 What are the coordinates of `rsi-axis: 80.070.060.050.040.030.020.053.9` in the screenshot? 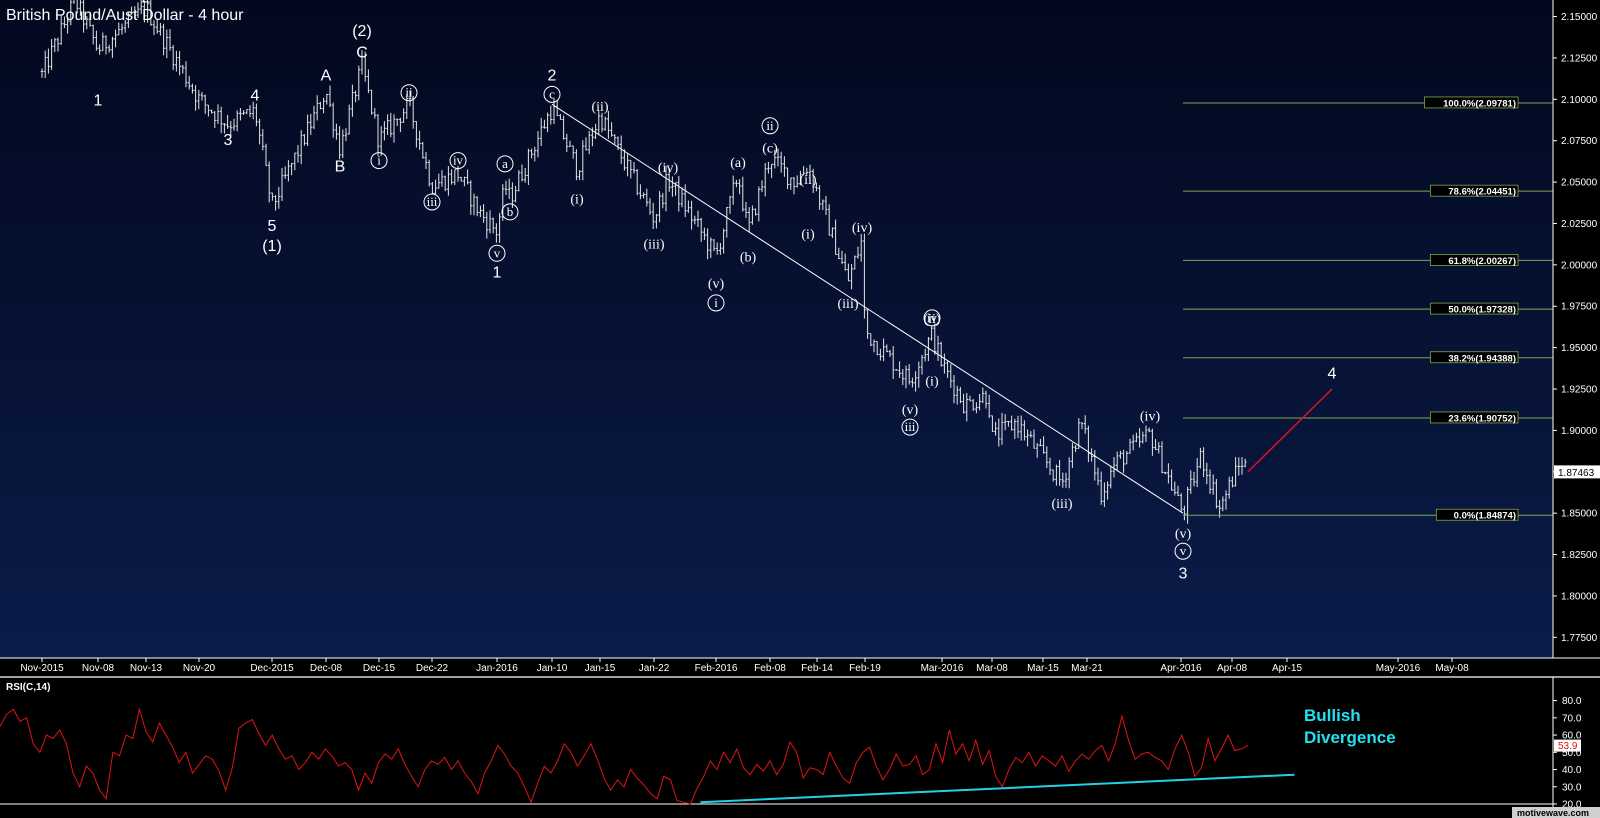 It's located at (1567, 747).